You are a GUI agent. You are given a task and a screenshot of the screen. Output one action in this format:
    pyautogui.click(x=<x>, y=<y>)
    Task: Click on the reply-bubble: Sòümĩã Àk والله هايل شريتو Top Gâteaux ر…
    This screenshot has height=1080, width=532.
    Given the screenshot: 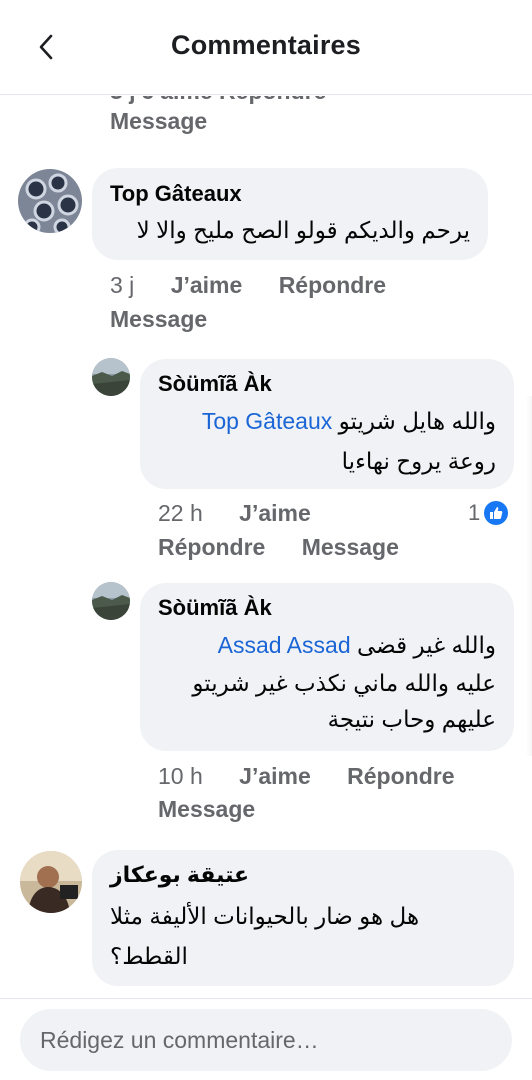 What is the action you would take?
    pyautogui.click(x=327, y=424)
    